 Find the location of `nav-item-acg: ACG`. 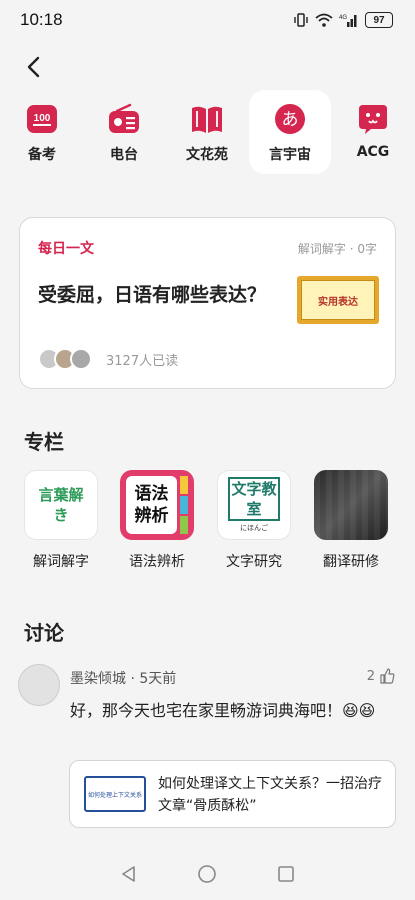

nav-item-acg: ACG is located at coordinates (373, 132).